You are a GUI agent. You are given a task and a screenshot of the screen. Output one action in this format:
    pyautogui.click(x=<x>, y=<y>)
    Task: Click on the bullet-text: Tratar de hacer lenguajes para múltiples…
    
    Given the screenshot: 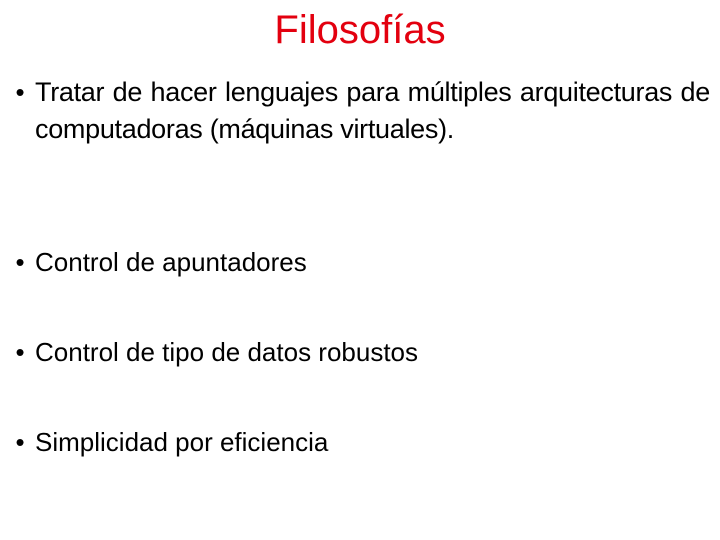 What is the action you would take?
    pyautogui.click(x=372, y=110)
    